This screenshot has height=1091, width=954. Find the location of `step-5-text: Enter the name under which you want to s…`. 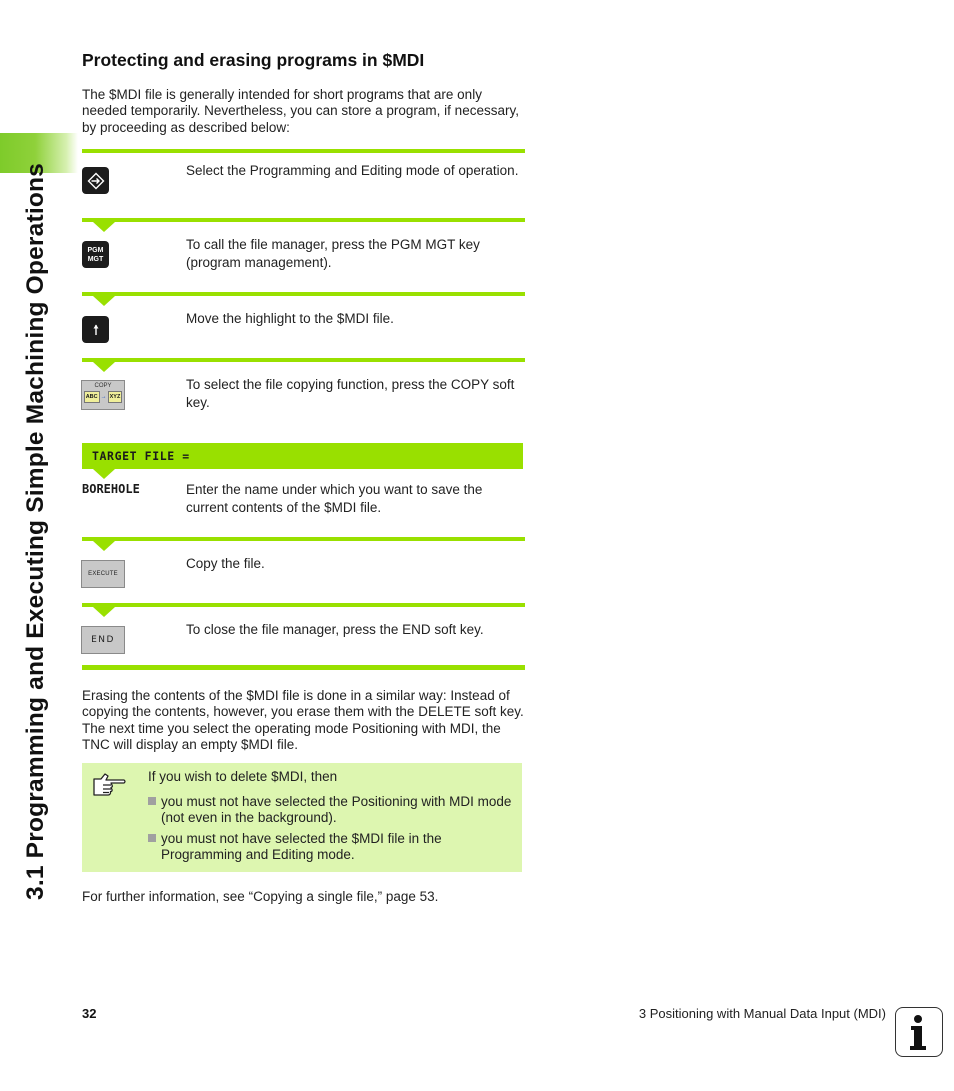

step-5-text: Enter the name under which you want to s… is located at coordinates (334, 498).